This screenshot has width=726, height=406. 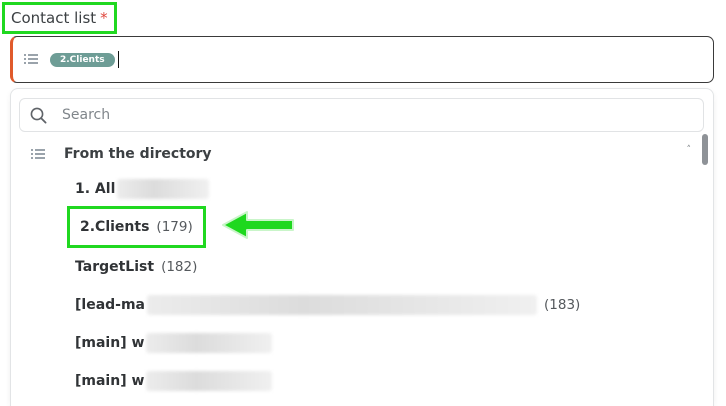 I want to click on search-box, so click(x=361, y=115).